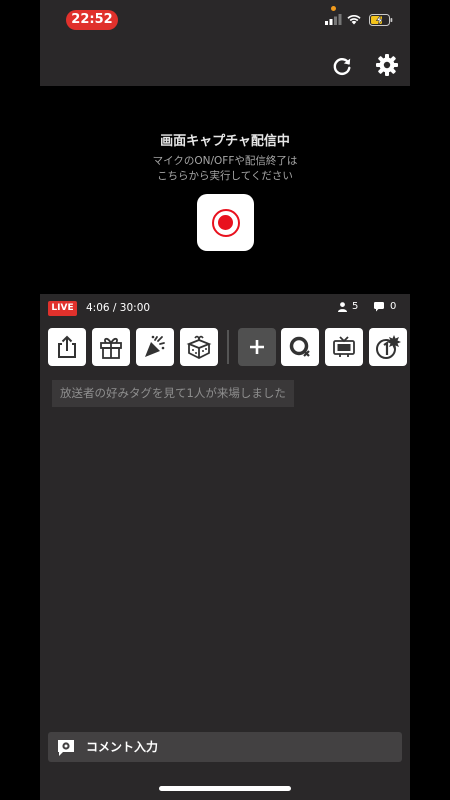 The width and height of the screenshot is (450, 800). What do you see at coordinates (225, 747) in the screenshot?
I see `comment-input: コメント入力` at bounding box center [225, 747].